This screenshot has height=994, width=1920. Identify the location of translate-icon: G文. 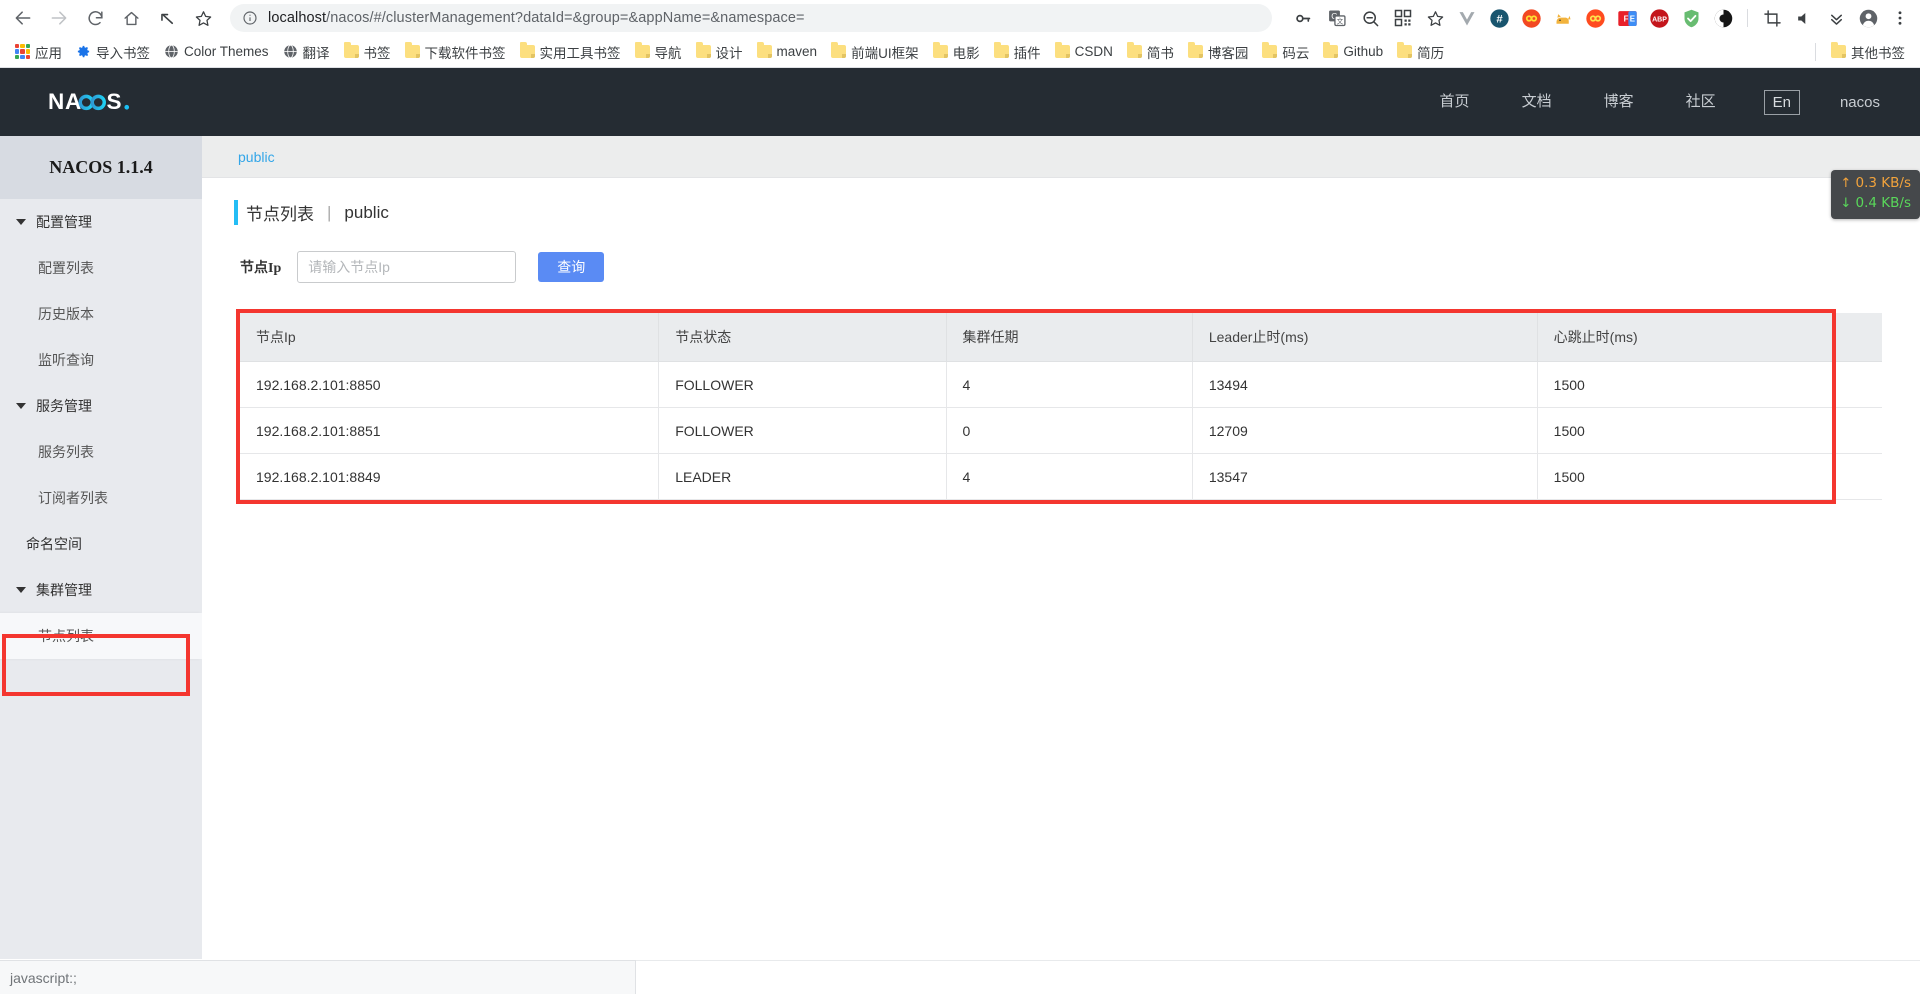
(1337, 18).